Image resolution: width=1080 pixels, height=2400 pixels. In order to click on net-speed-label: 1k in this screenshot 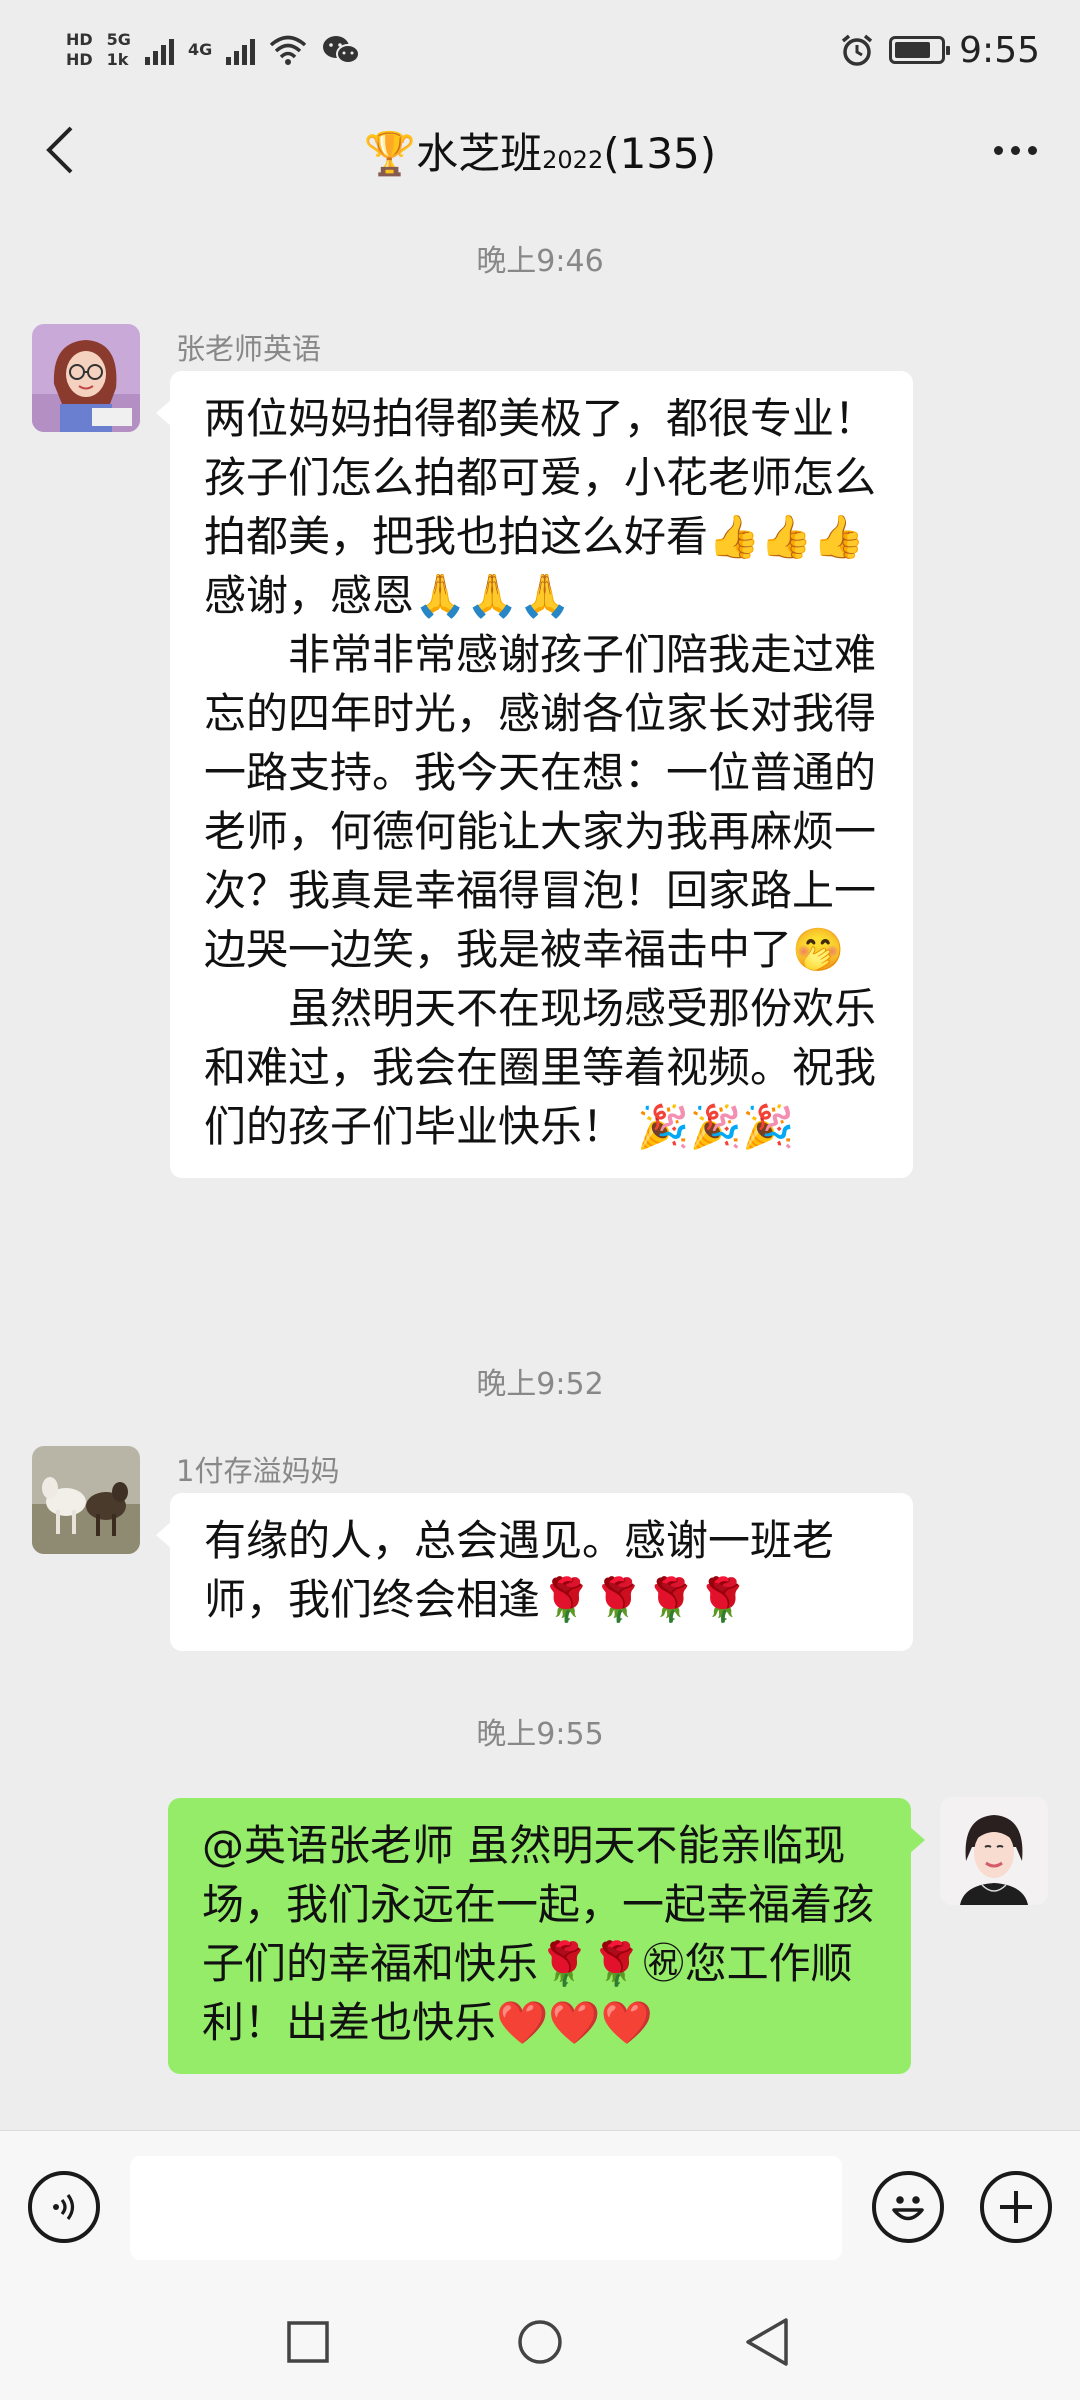, I will do `click(117, 59)`.